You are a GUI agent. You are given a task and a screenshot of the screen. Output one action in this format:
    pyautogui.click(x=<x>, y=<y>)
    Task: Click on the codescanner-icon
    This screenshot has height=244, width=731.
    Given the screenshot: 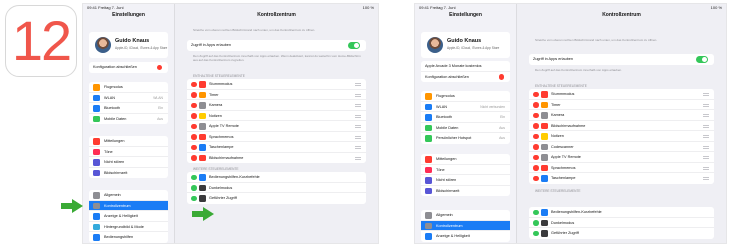 What is the action you would take?
    pyautogui.click(x=544, y=146)
    